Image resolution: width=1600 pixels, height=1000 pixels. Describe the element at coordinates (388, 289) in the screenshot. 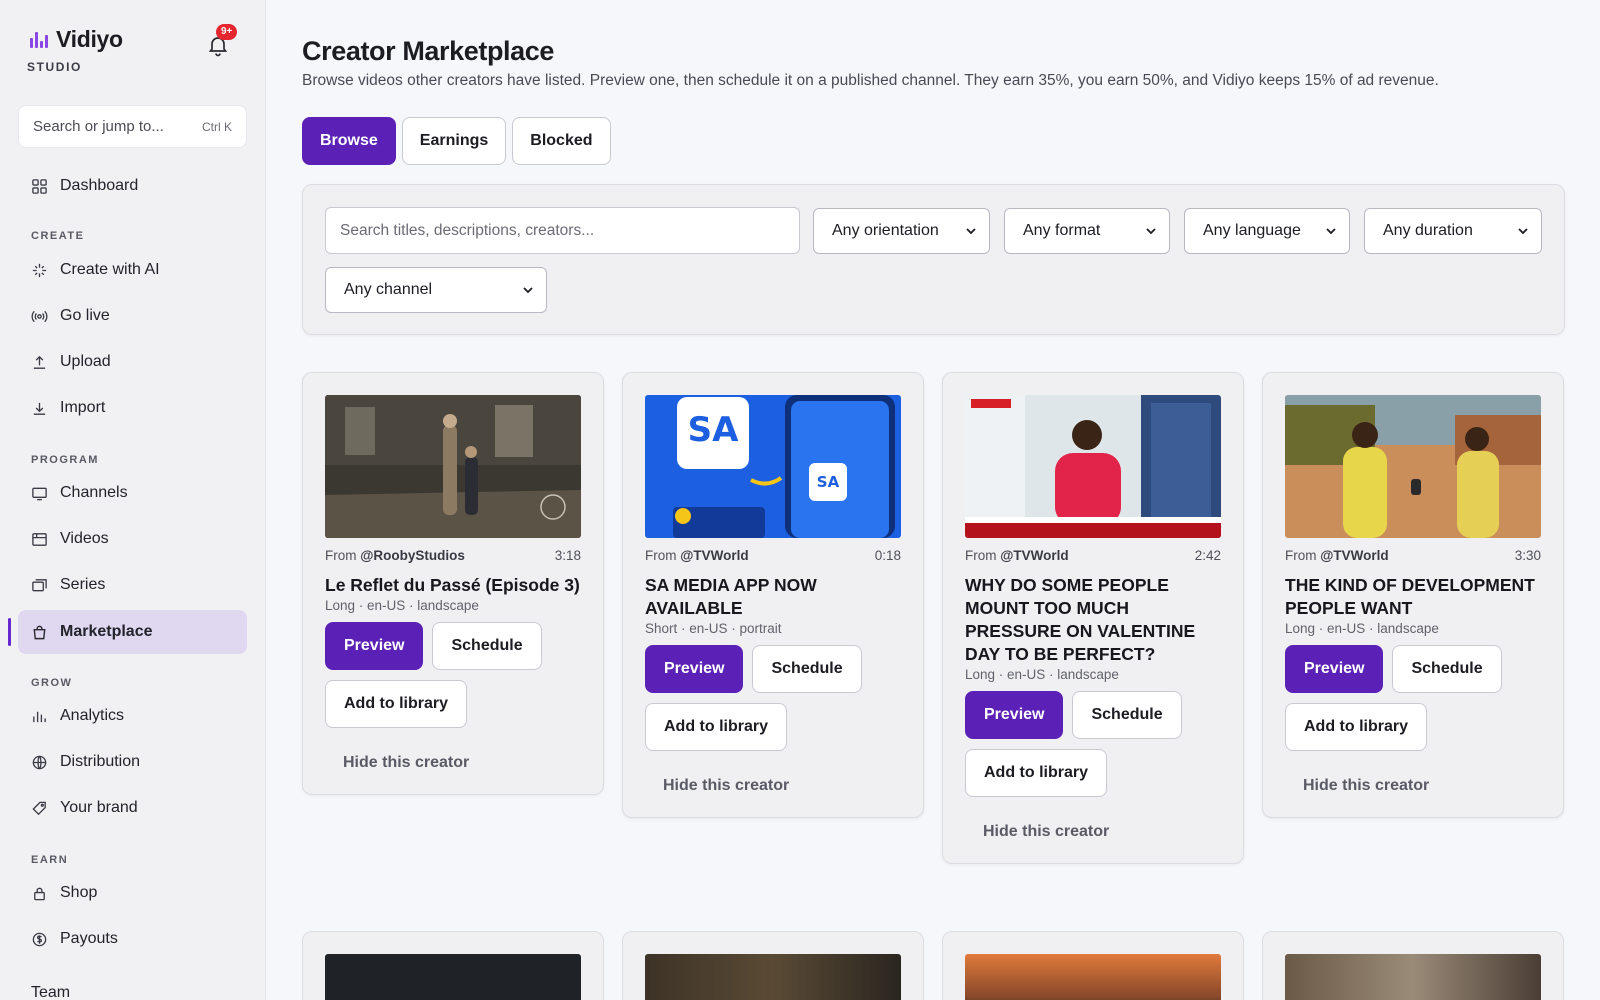

I see `select-value: Any channel` at that location.